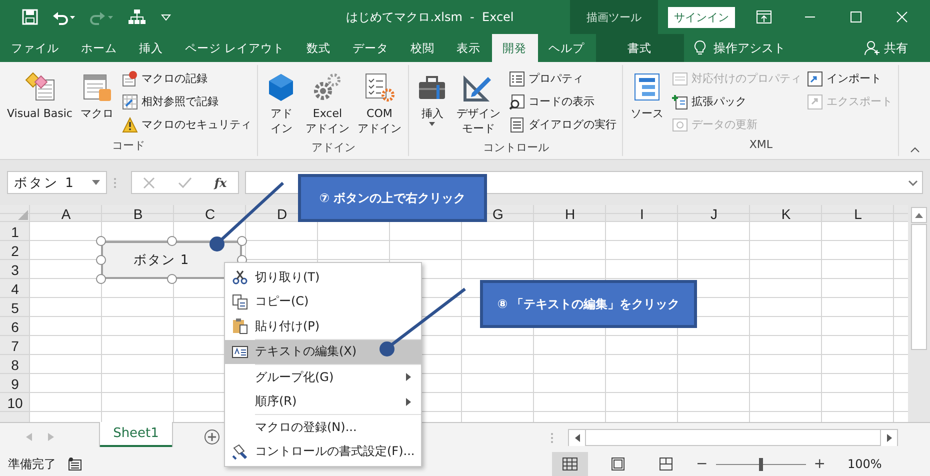 This screenshot has width=930, height=476. What do you see at coordinates (760, 464) in the screenshot?
I see `zoom-slider-thumb` at bounding box center [760, 464].